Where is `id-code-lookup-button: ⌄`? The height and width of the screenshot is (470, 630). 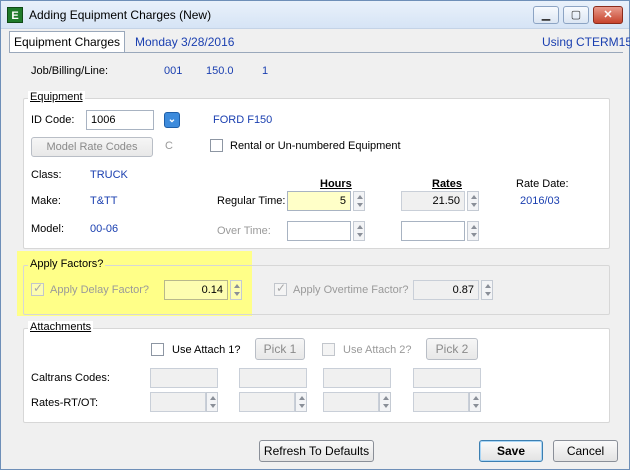
id-code-lookup-button: ⌄ is located at coordinates (172, 120).